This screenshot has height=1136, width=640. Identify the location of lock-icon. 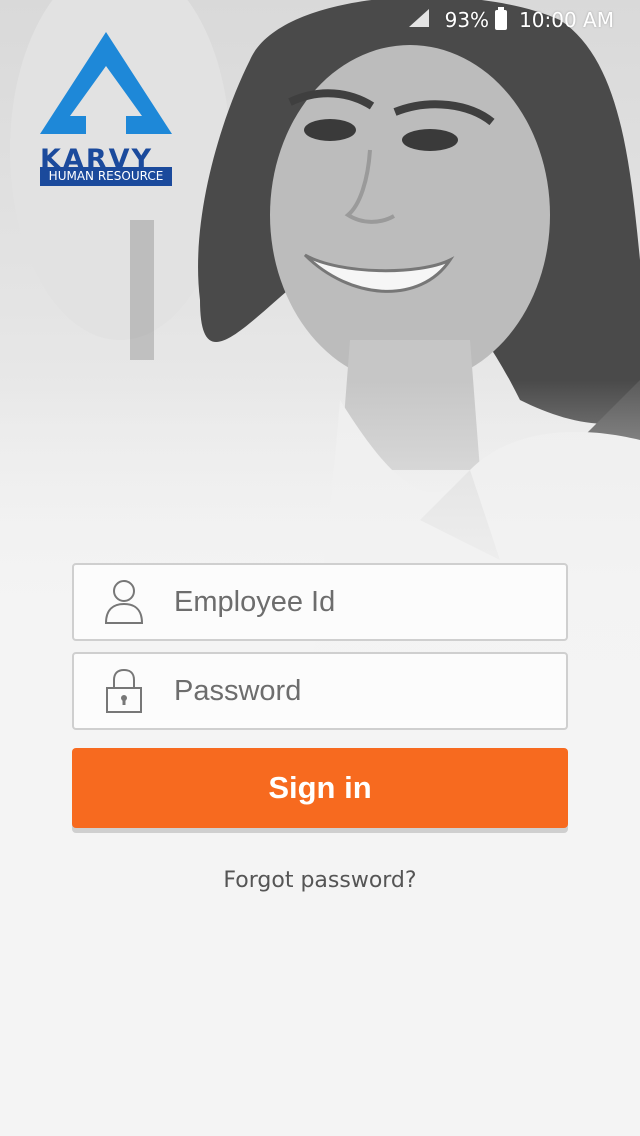
(124, 691).